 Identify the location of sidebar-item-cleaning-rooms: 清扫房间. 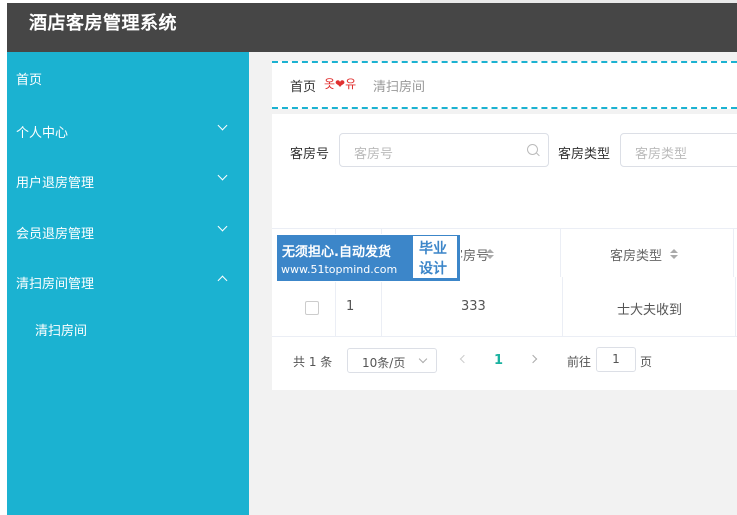
(61, 329).